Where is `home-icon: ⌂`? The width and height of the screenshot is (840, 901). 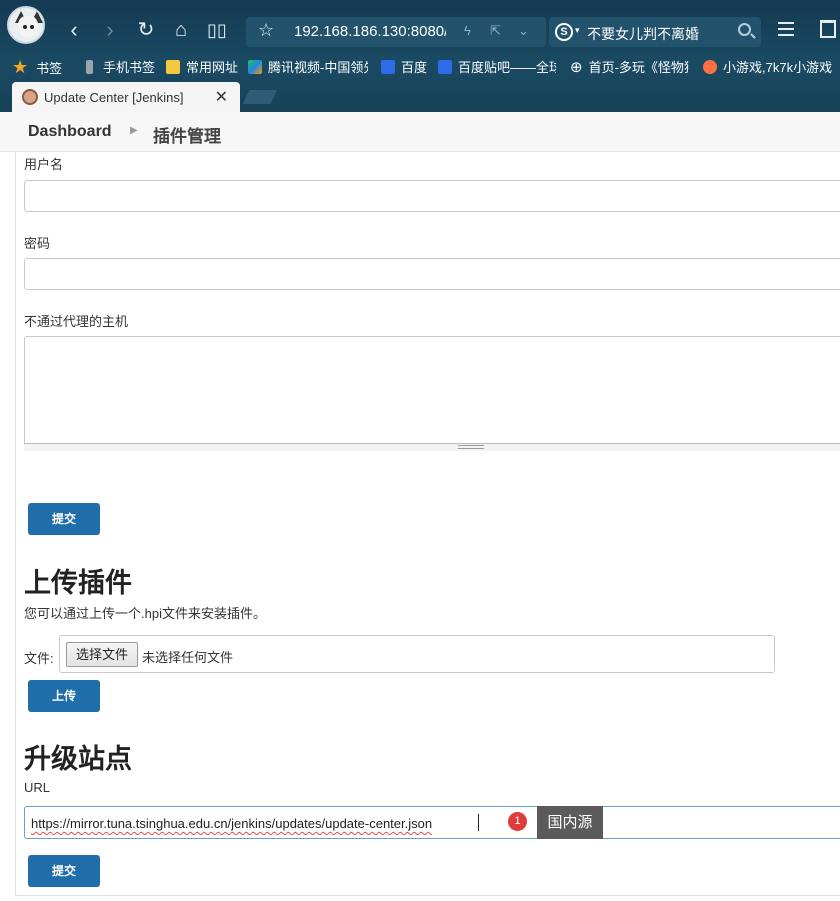 home-icon: ⌂ is located at coordinates (181, 30).